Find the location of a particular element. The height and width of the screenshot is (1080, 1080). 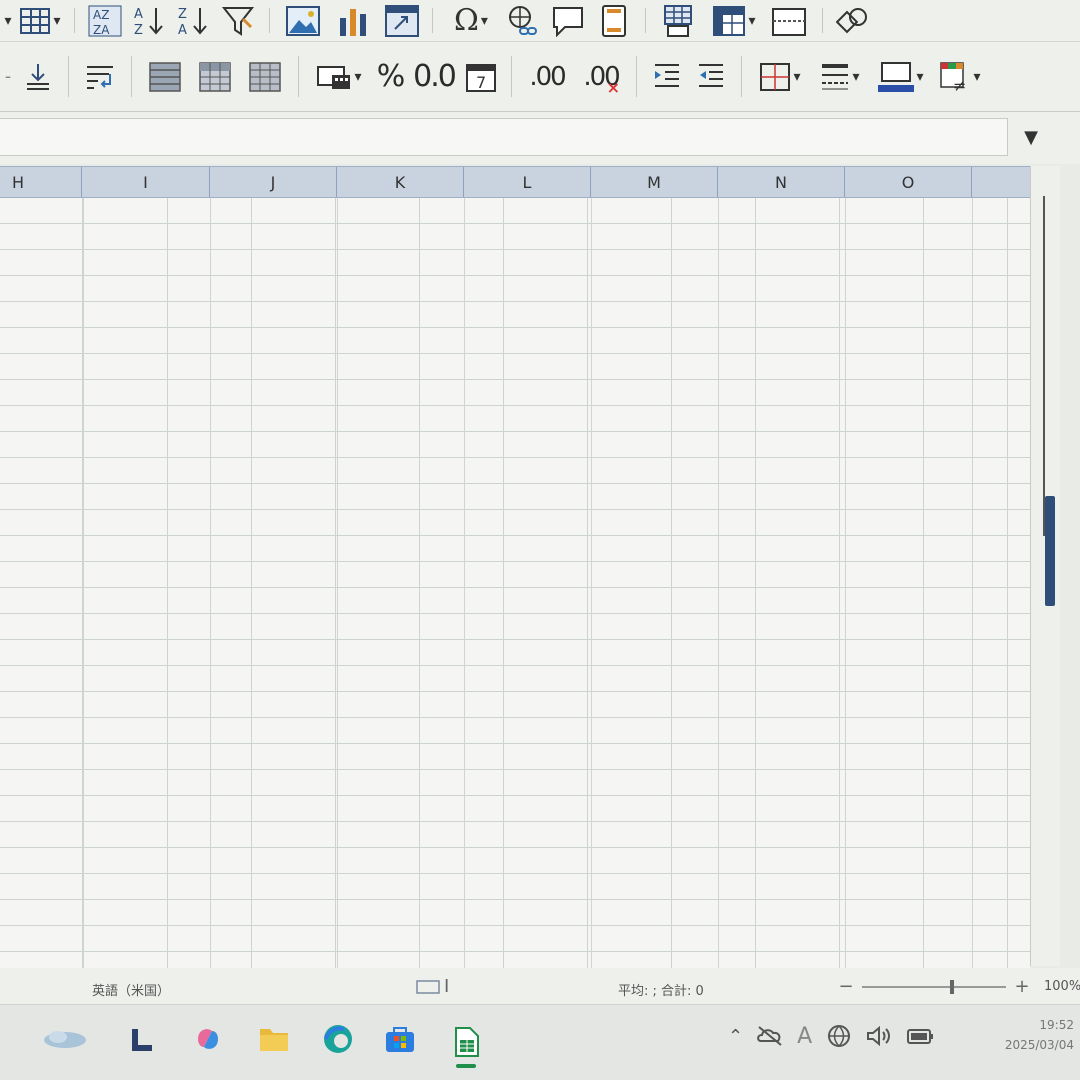

delete-decimal-button: .00 × is located at coordinates (601, 76).